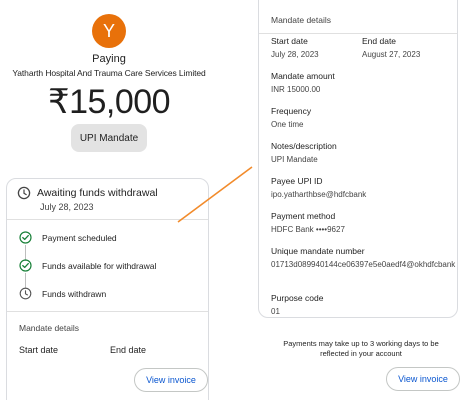 The image size is (469, 400). Describe the element at coordinates (287, 124) in the screenshot. I see `frequency-value: One time` at that location.